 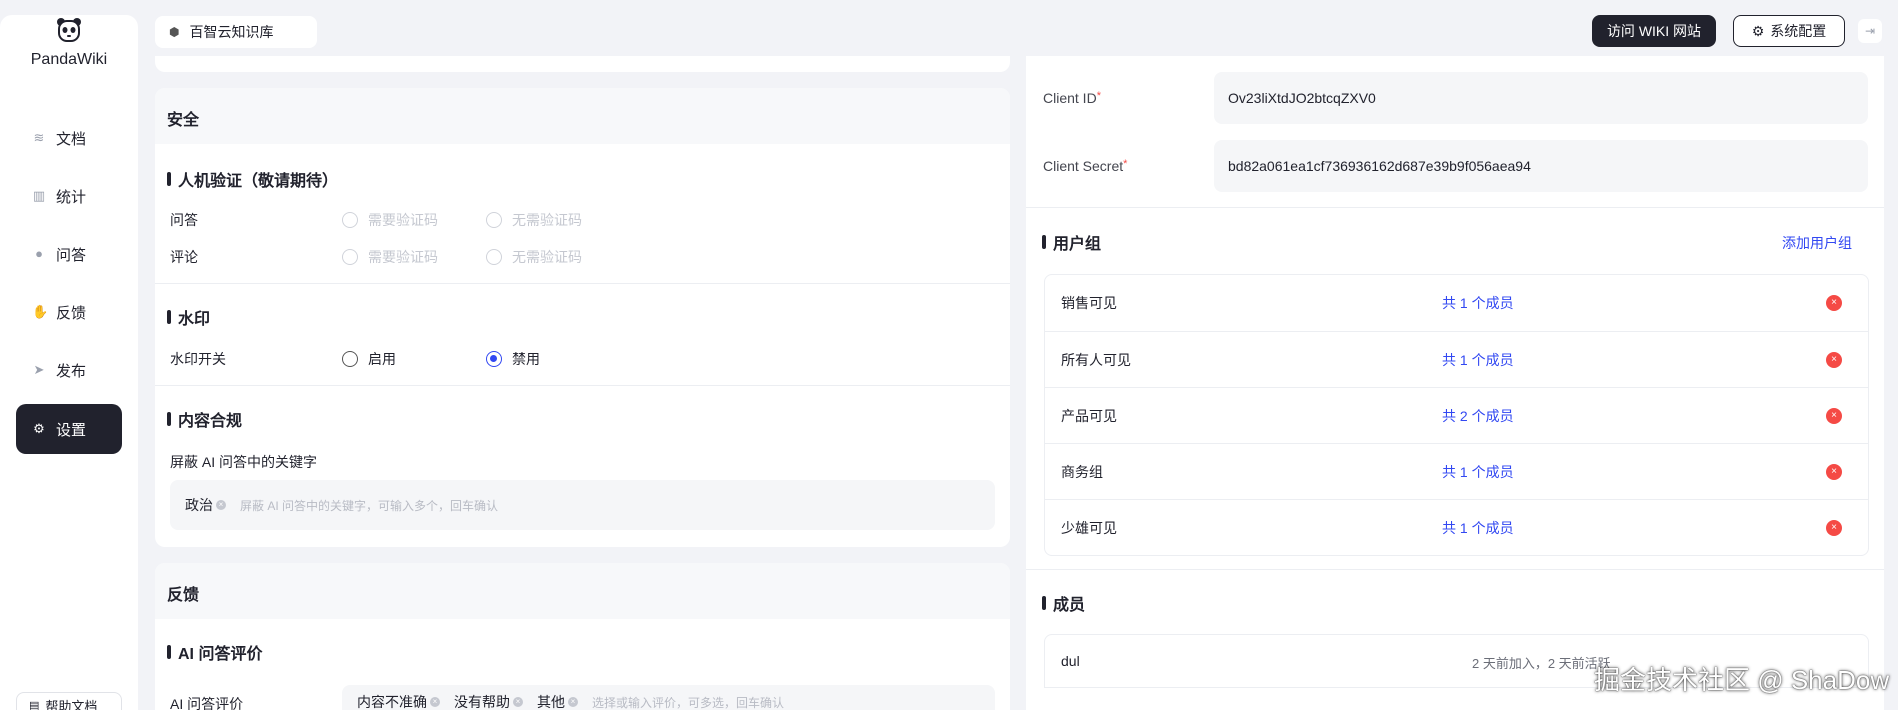 I want to click on overlay-watermark: 掘金技术社区 @ ShaDow, so click(x=1742, y=680).